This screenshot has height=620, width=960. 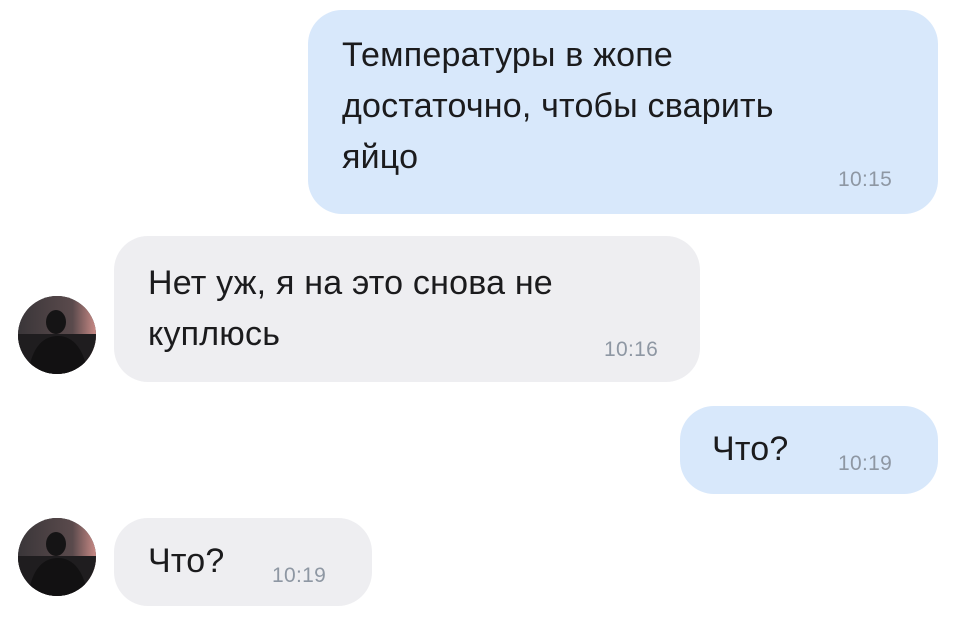 What do you see at coordinates (809, 450) in the screenshot?
I see `outgoing-message: Что? 10:19` at bounding box center [809, 450].